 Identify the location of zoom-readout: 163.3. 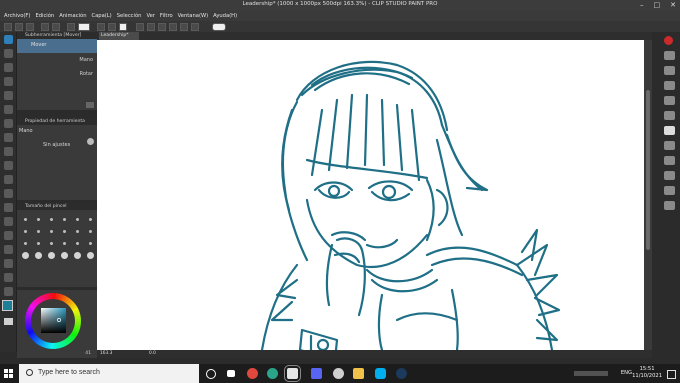
(106, 353).